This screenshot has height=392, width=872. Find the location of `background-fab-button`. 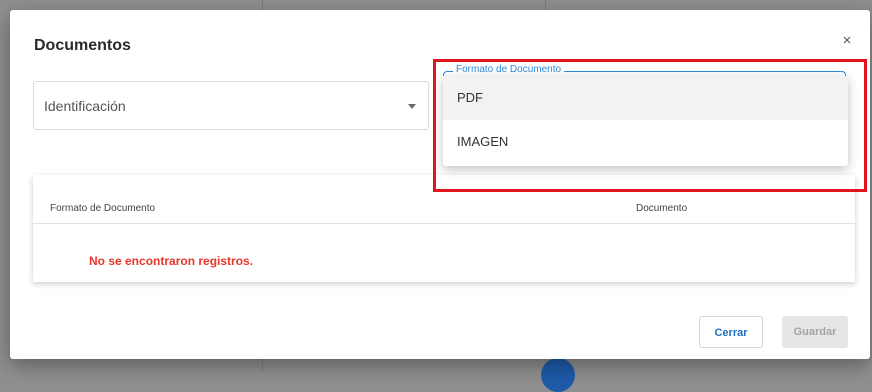

background-fab-button is located at coordinates (558, 375).